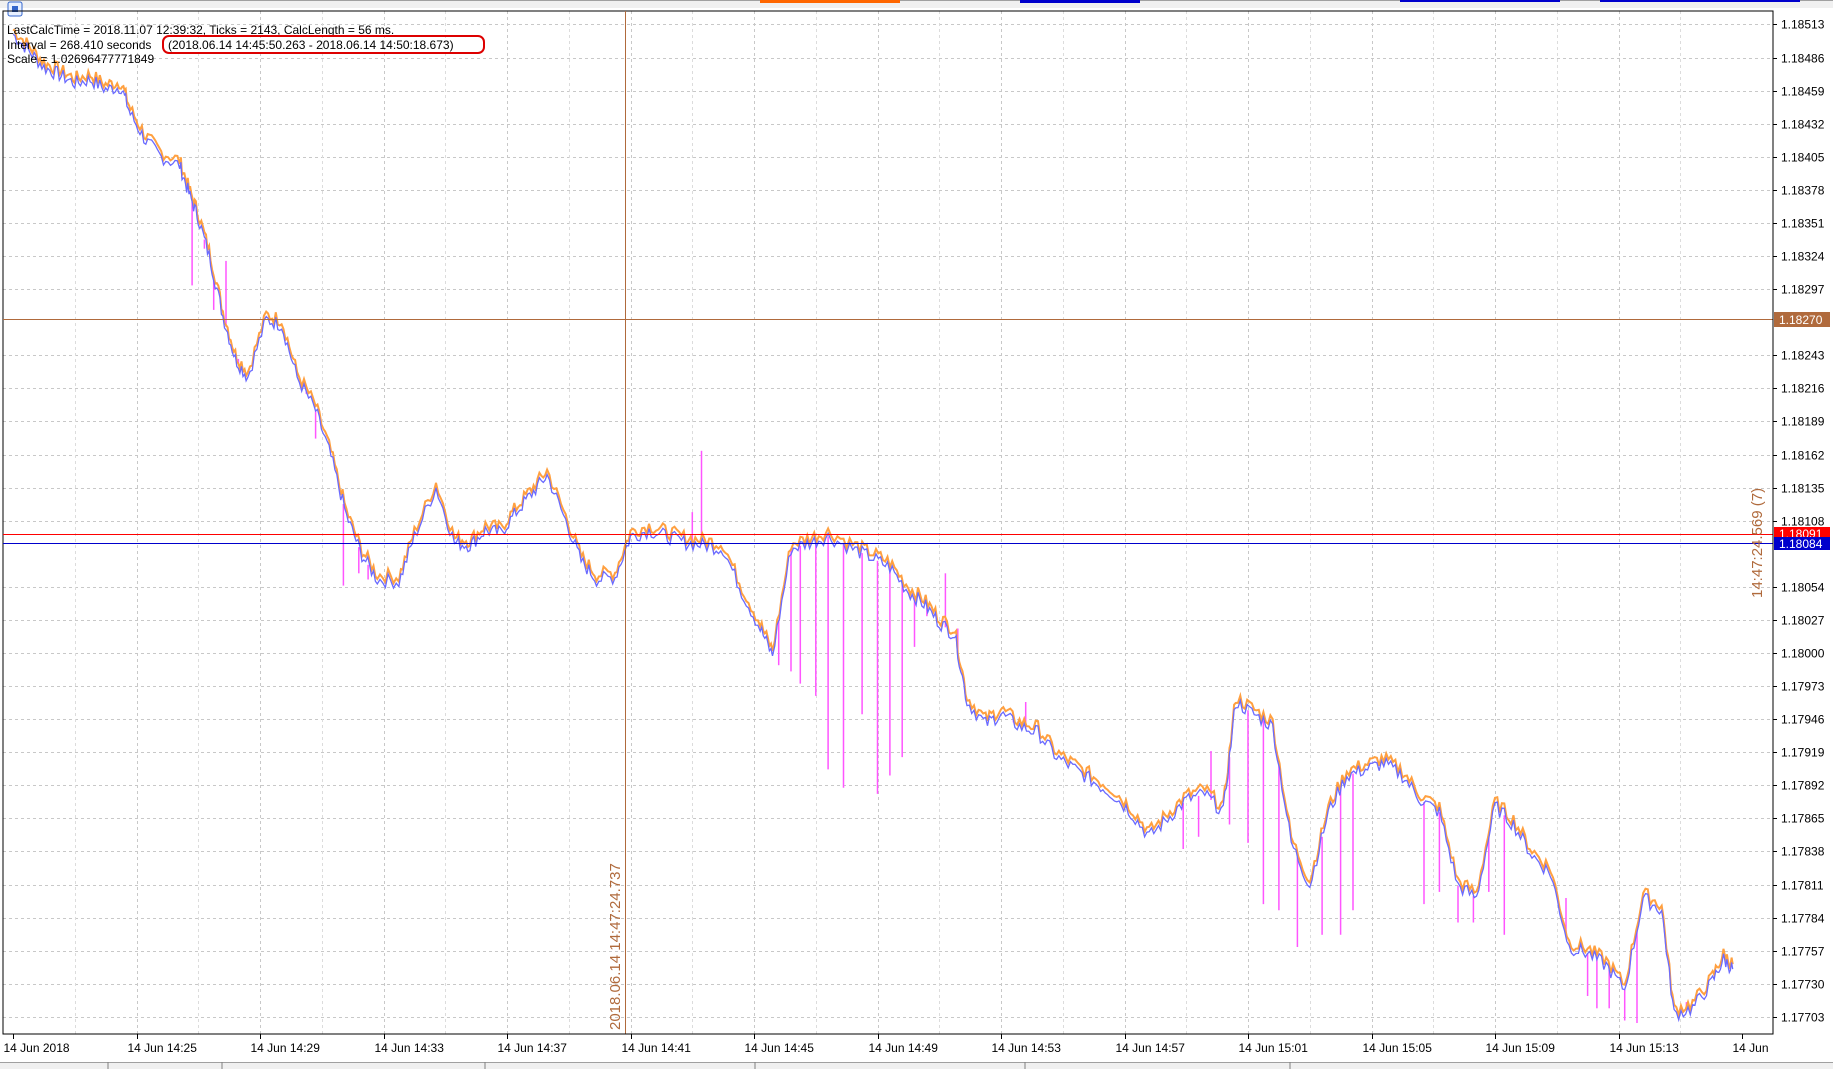  I want to click on y-tick-label: 1.17865, so click(1803, 819).